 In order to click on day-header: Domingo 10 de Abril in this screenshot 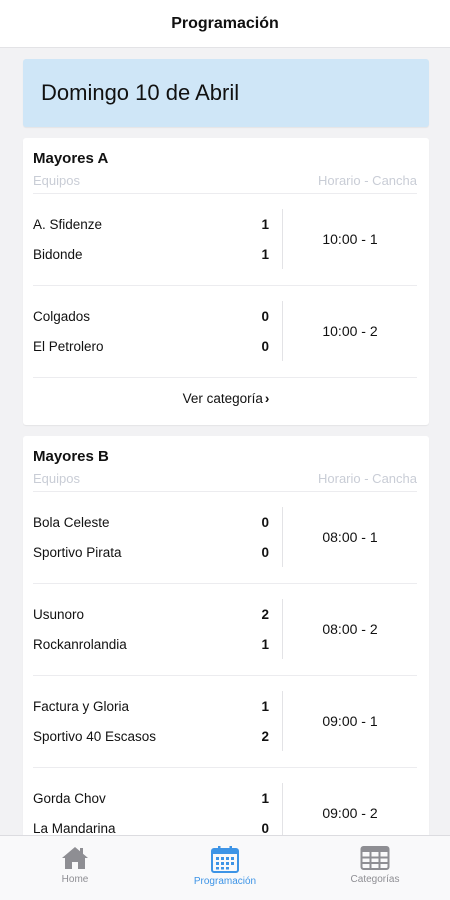, I will do `click(226, 93)`.